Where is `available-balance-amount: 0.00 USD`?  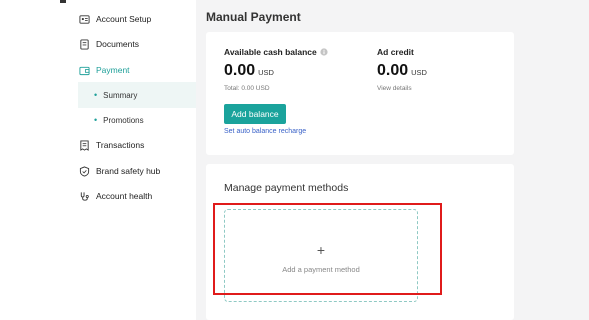 available-balance-amount: 0.00 USD is located at coordinates (249, 71).